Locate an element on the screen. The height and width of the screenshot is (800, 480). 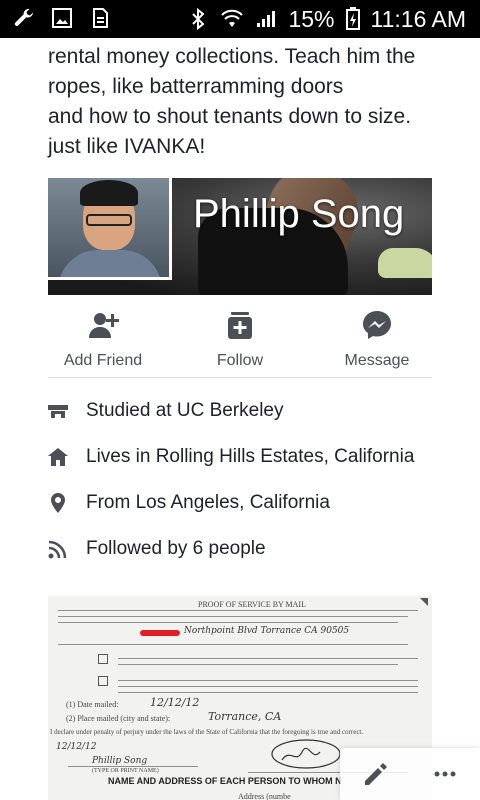
divider is located at coordinates (240, 377).